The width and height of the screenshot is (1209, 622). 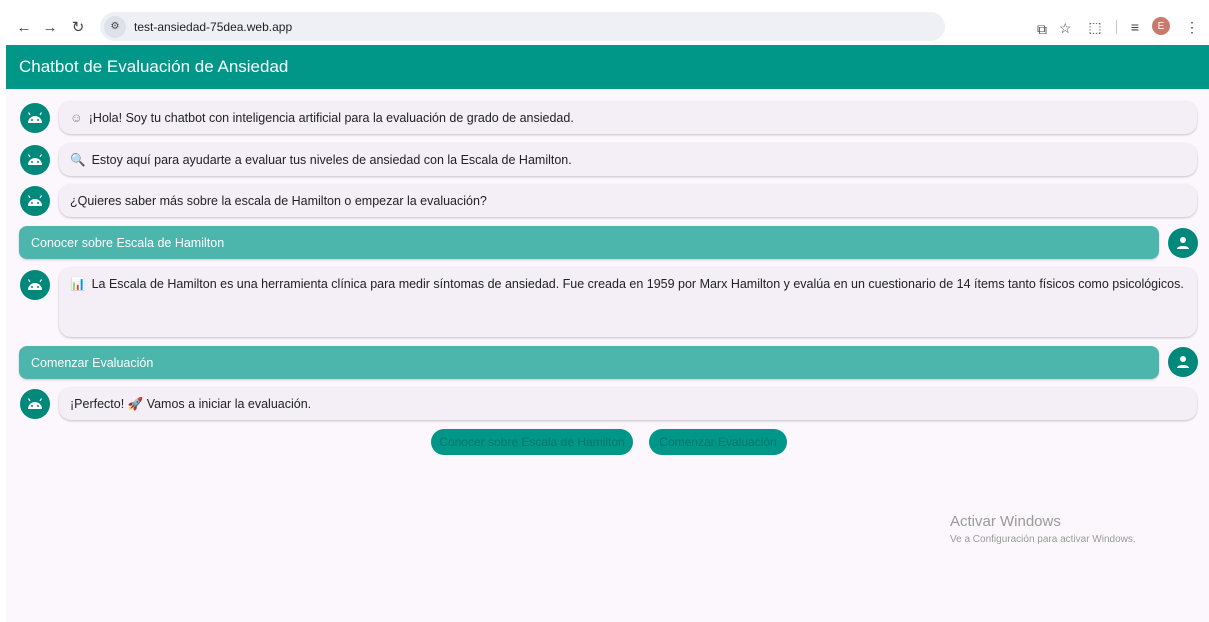 What do you see at coordinates (78, 284) in the screenshot?
I see `bar-chart-emoji-icon: 📊` at bounding box center [78, 284].